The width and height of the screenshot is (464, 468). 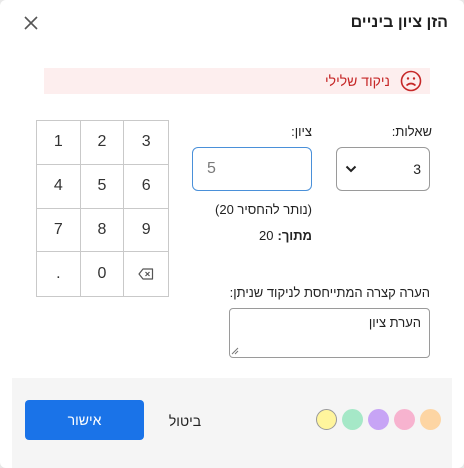 What do you see at coordinates (417, 169) in the screenshot?
I see `questions-value: 3` at bounding box center [417, 169].